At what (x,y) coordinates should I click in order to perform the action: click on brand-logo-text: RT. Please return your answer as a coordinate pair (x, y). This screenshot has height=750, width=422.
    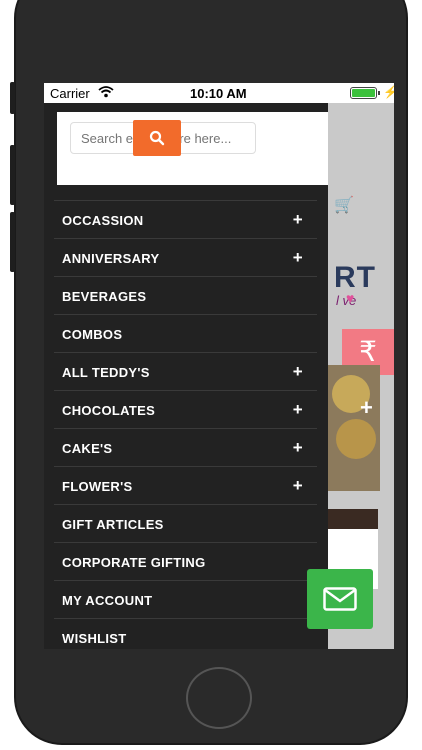
    Looking at the image, I should click on (355, 277).